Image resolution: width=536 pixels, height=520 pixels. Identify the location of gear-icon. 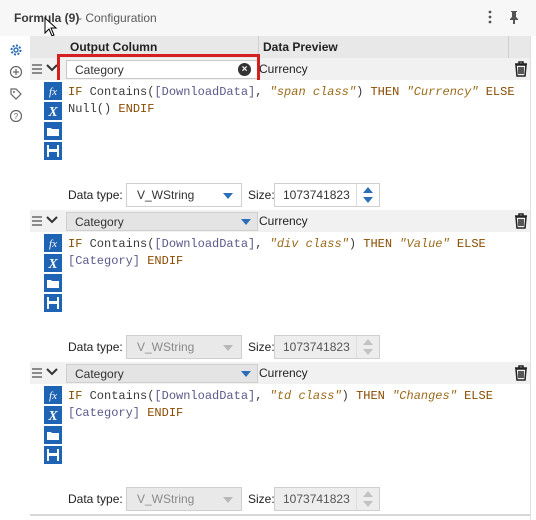
(16, 50).